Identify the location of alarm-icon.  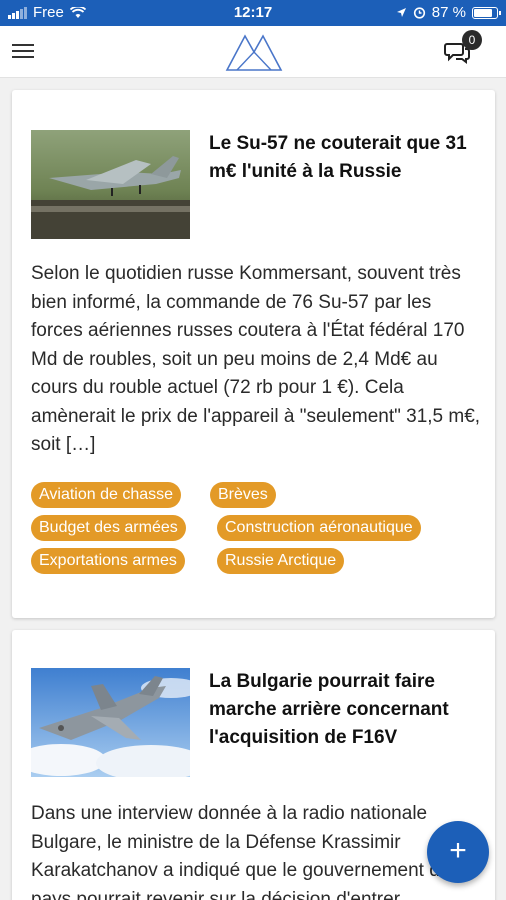
(419, 13).